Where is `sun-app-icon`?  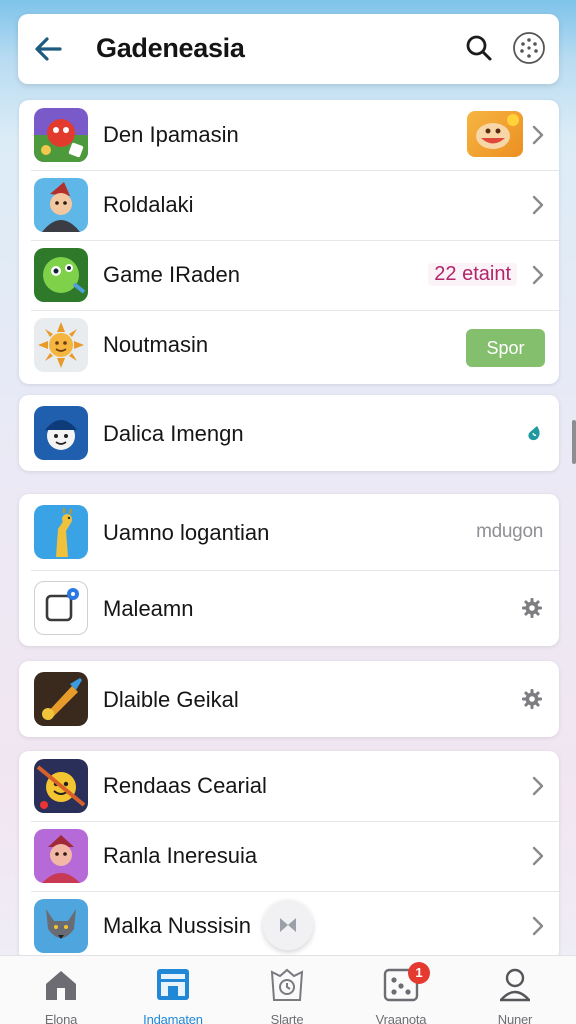
sun-app-icon is located at coordinates (61, 345).